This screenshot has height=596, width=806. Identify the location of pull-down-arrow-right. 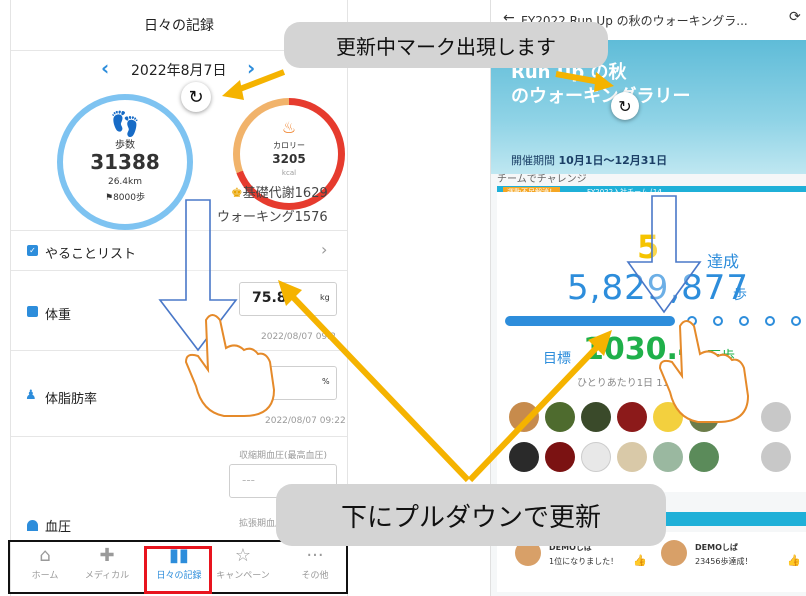
(664, 254).